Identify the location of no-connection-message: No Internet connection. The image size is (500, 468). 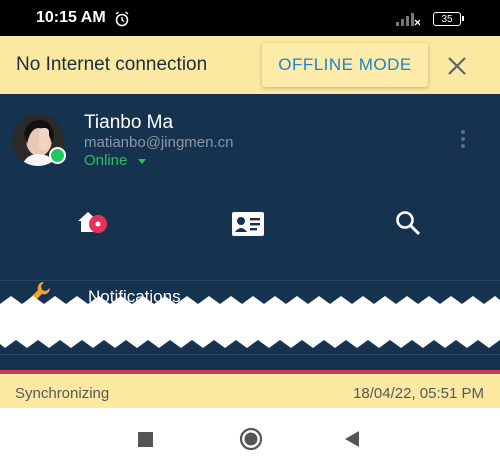
(112, 64).